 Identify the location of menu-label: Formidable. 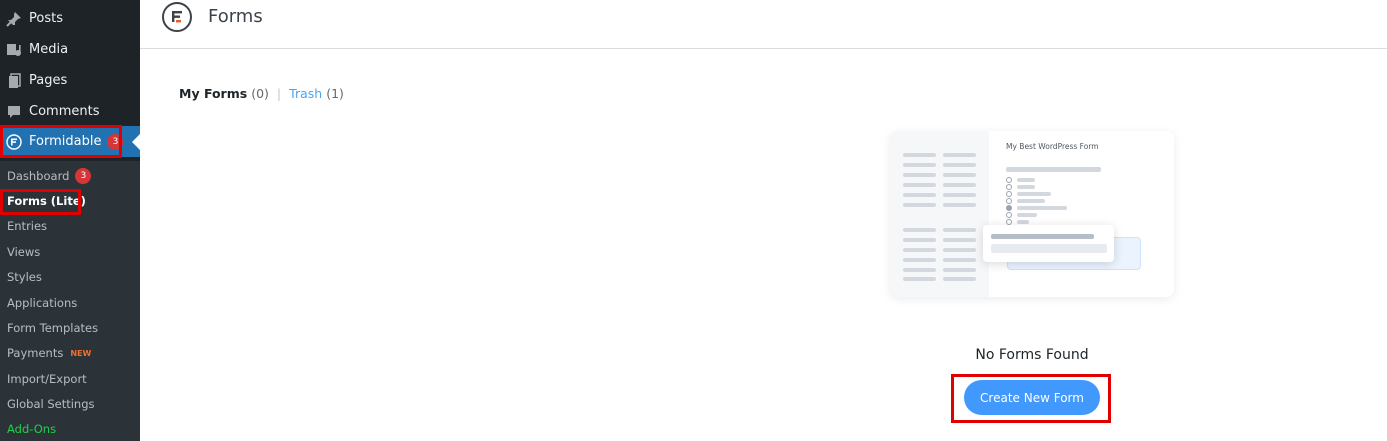
(65, 141).